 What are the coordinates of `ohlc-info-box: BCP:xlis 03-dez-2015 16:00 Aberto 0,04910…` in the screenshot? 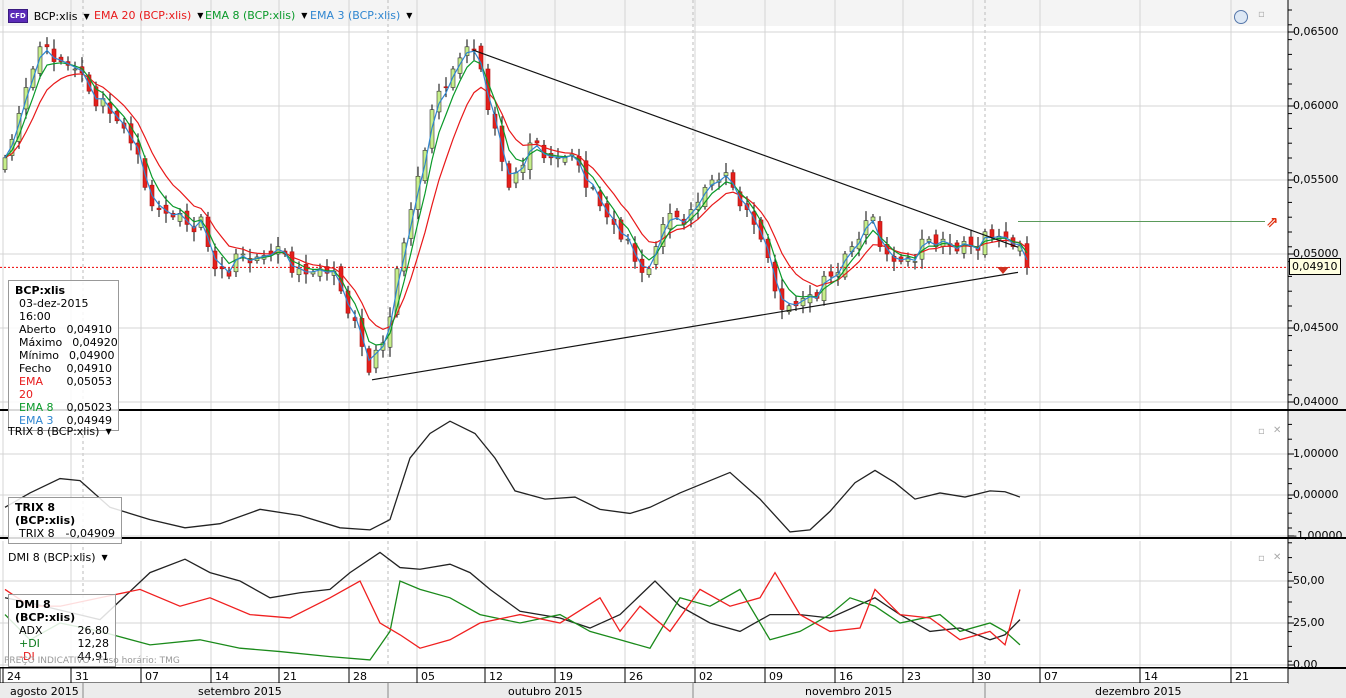 It's located at (63, 355).